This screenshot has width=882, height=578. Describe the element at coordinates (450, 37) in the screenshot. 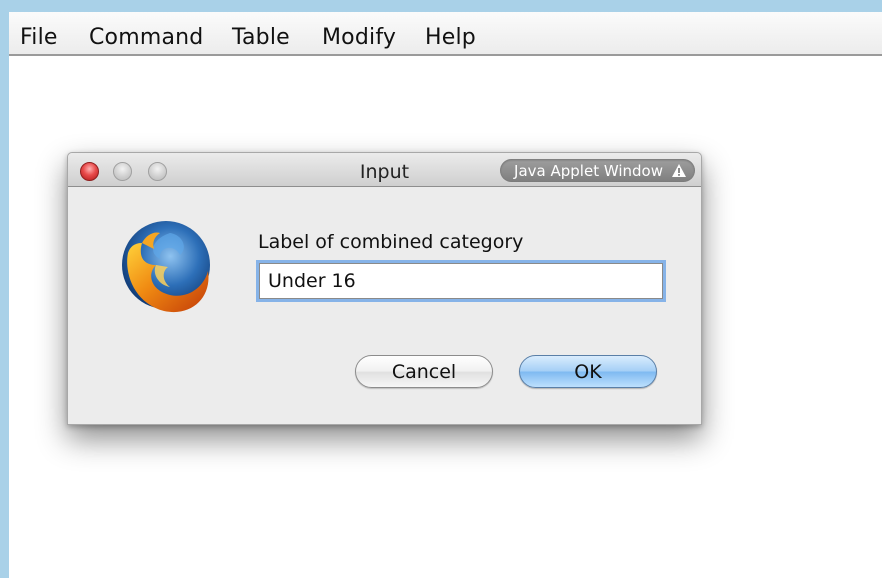

I see `menu-help: Help` at that location.